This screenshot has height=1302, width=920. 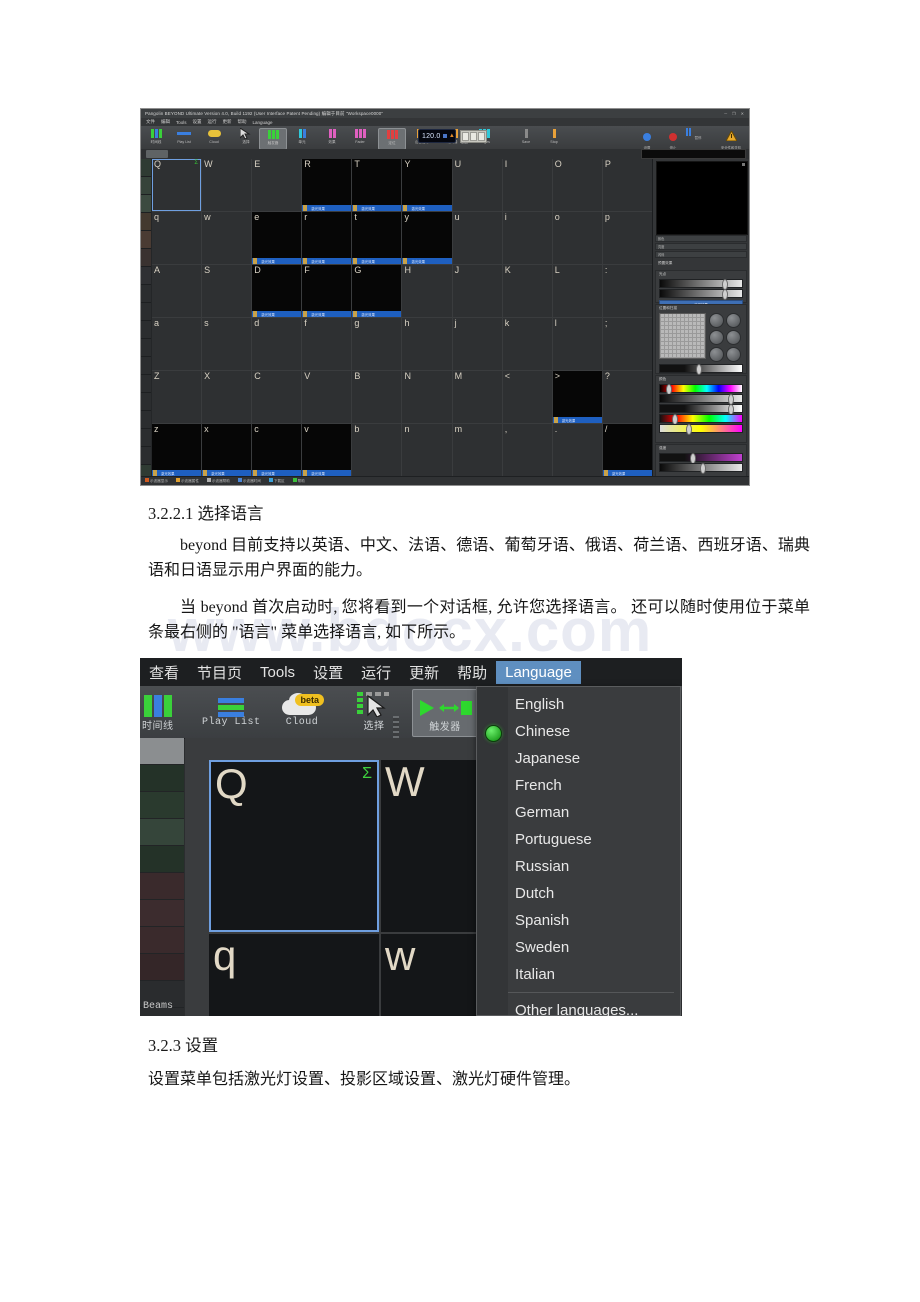 What do you see at coordinates (276, 481) in the screenshot?
I see `status-item-4: 下载区` at bounding box center [276, 481].